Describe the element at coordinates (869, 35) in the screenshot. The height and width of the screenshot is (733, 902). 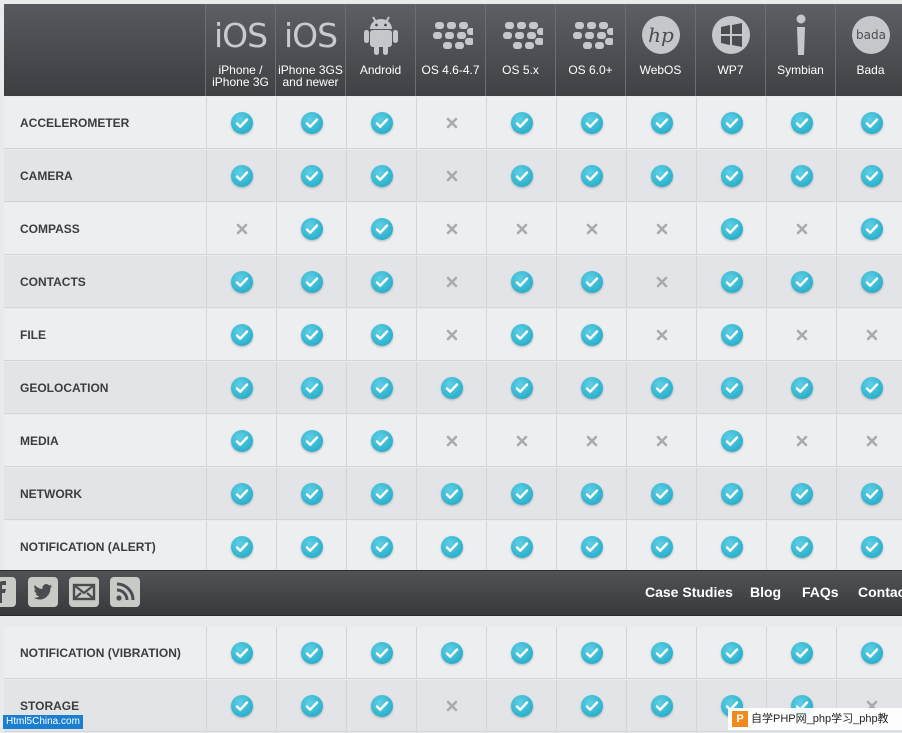
I see `bada-logo-icon: bada` at that location.